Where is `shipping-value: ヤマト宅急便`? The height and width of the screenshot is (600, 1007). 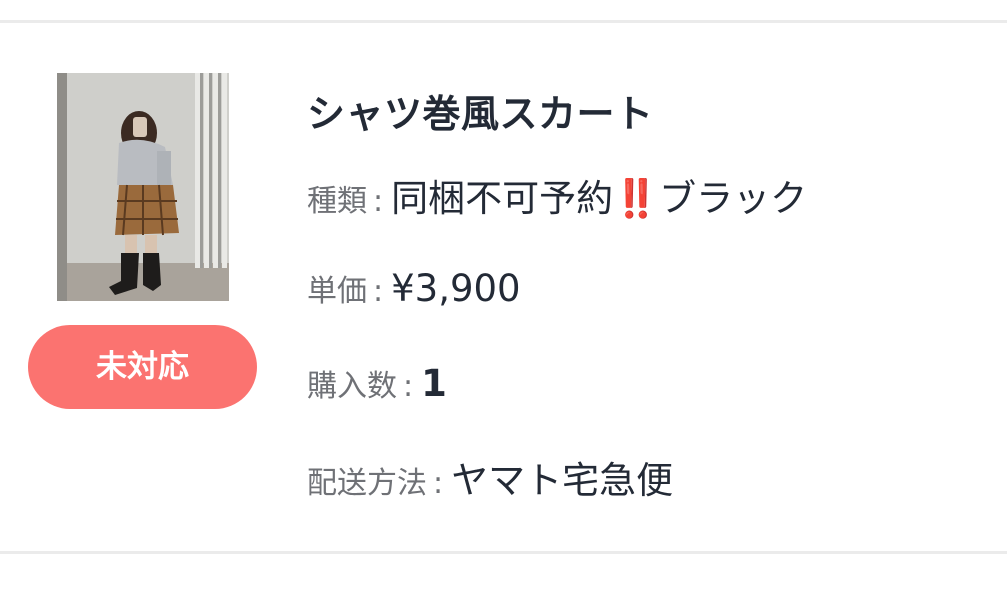
shipping-value: ヤマト宅急便 is located at coordinates (562, 480).